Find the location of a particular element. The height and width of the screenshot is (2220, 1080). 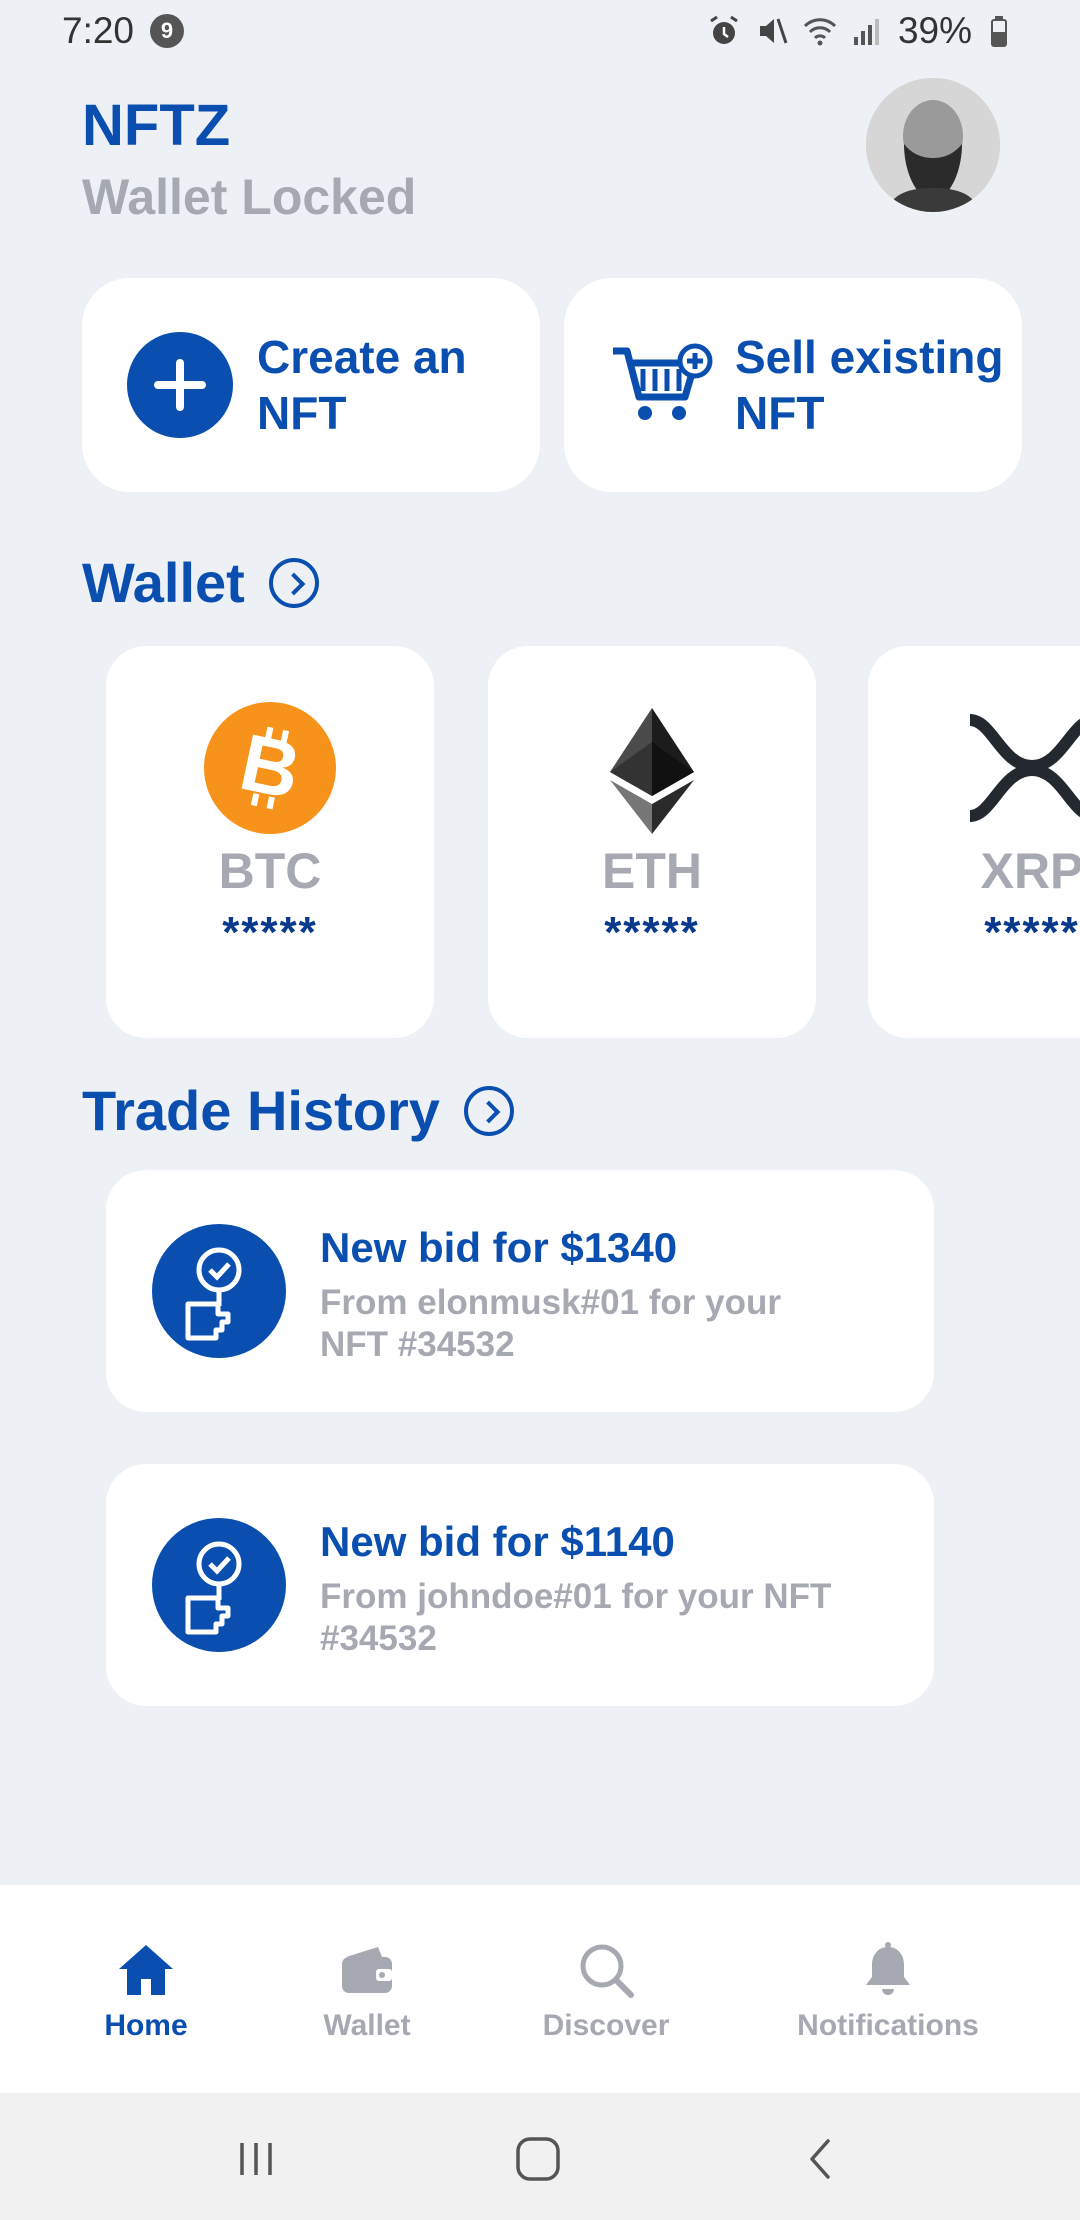

status-icons: 39% is located at coordinates (863, 31).